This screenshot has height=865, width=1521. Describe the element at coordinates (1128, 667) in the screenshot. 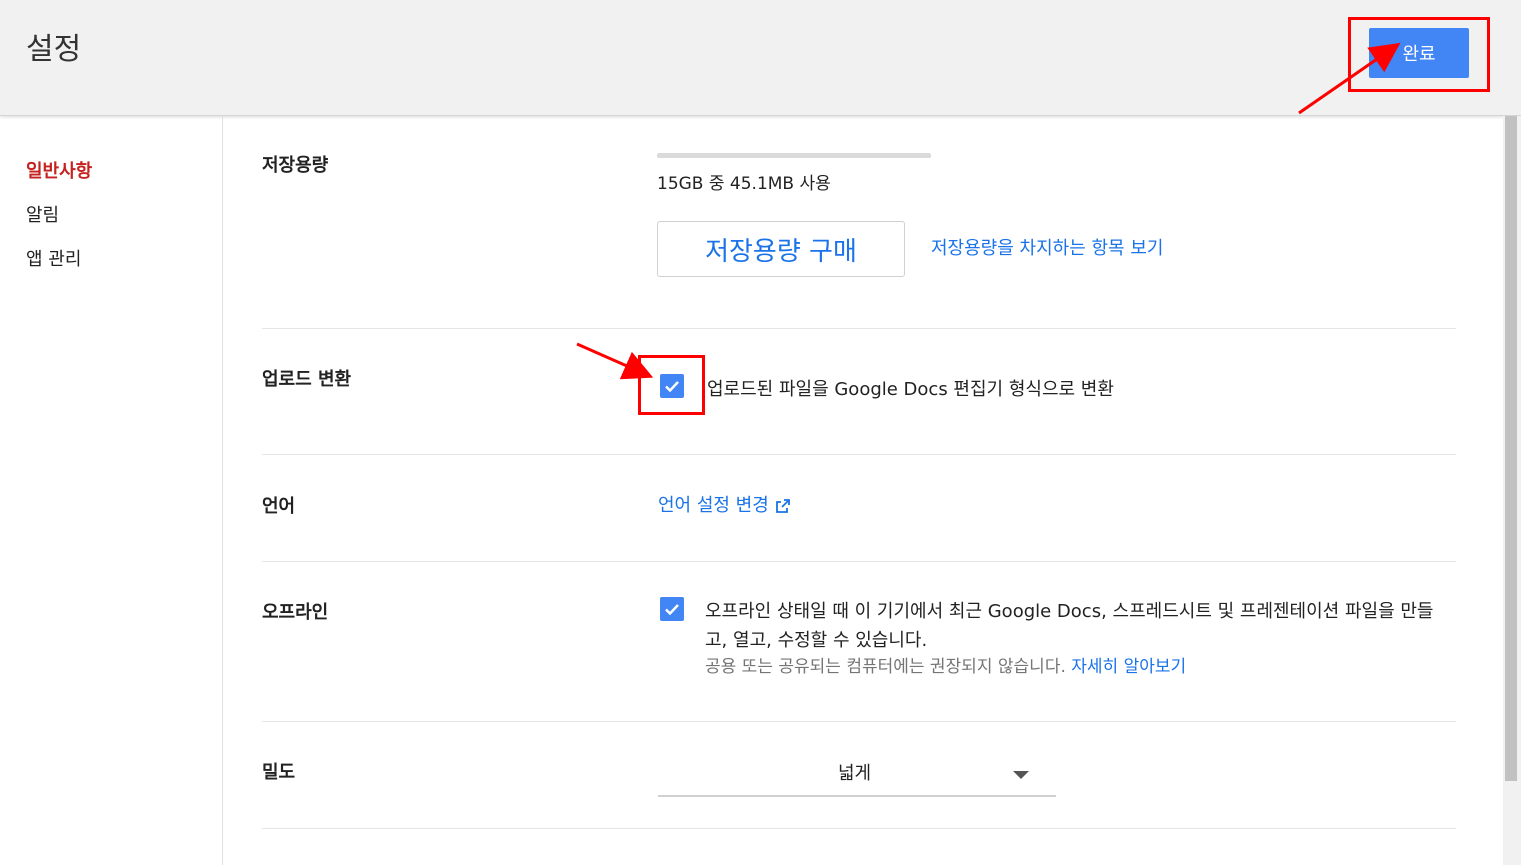

I see `learn-more-link: 자세히 알아보기` at that location.